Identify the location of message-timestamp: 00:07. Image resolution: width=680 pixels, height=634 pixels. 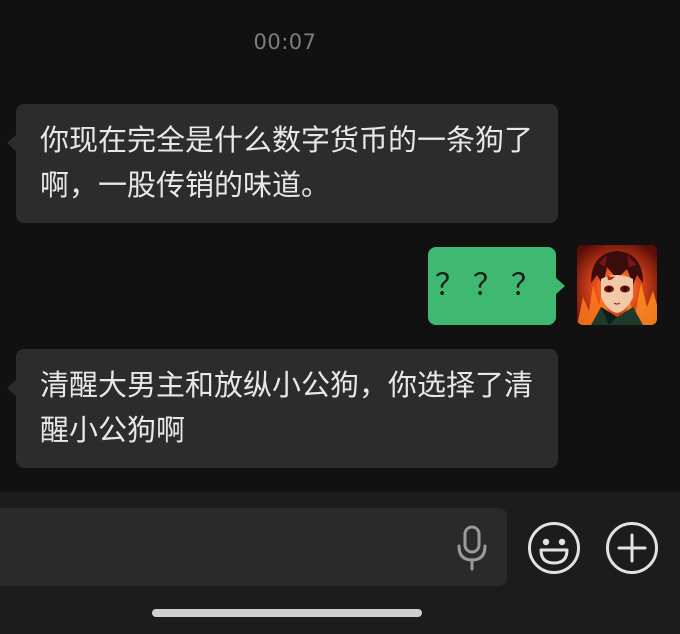
(285, 42).